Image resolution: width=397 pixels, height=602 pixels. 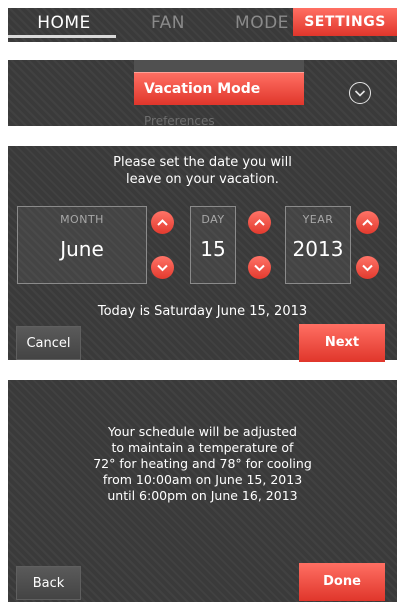 What do you see at coordinates (367, 222) in the screenshot?
I see `year-up-arrow-icon` at bounding box center [367, 222].